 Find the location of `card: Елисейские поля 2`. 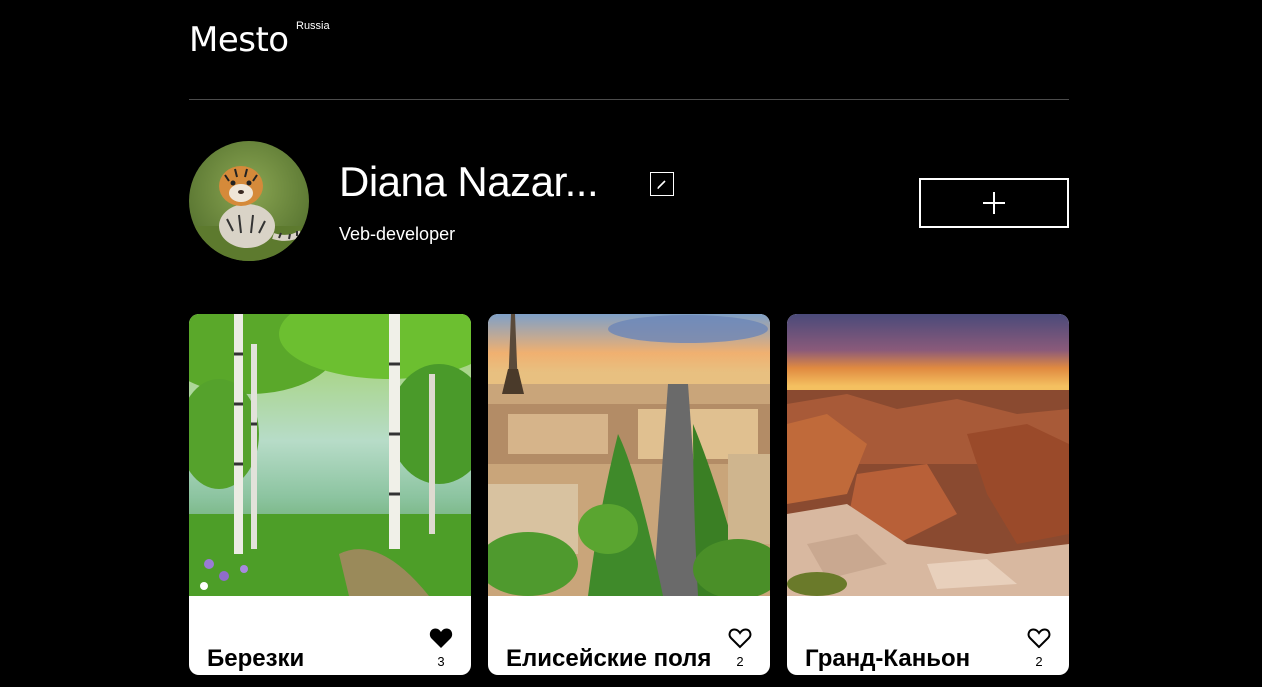

card: Елисейские поля 2 is located at coordinates (629, 494).